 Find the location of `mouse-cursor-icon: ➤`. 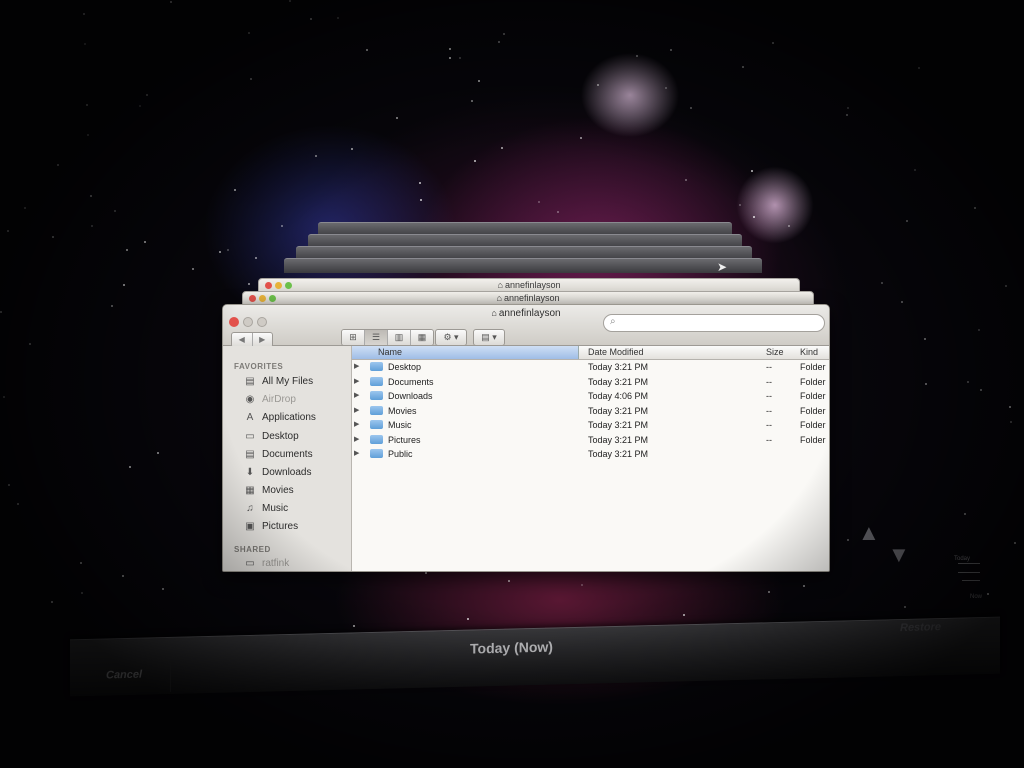

mouse-cursor-icon: ➤ is located at coordinates (722, 267).